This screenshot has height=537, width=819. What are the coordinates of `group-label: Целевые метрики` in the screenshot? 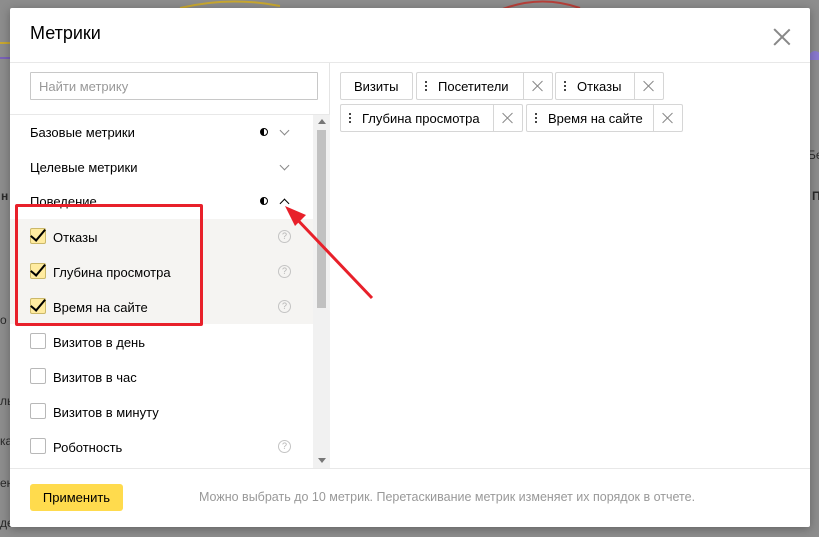 It's located at (84, 167).